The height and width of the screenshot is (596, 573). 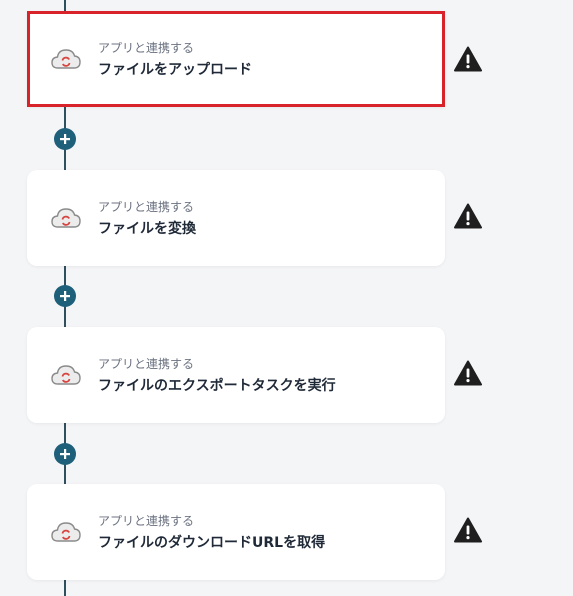 I want to click on step-card-upload-file: アプリと連携する ファイルをアップロード, so click(x=236, y=59).